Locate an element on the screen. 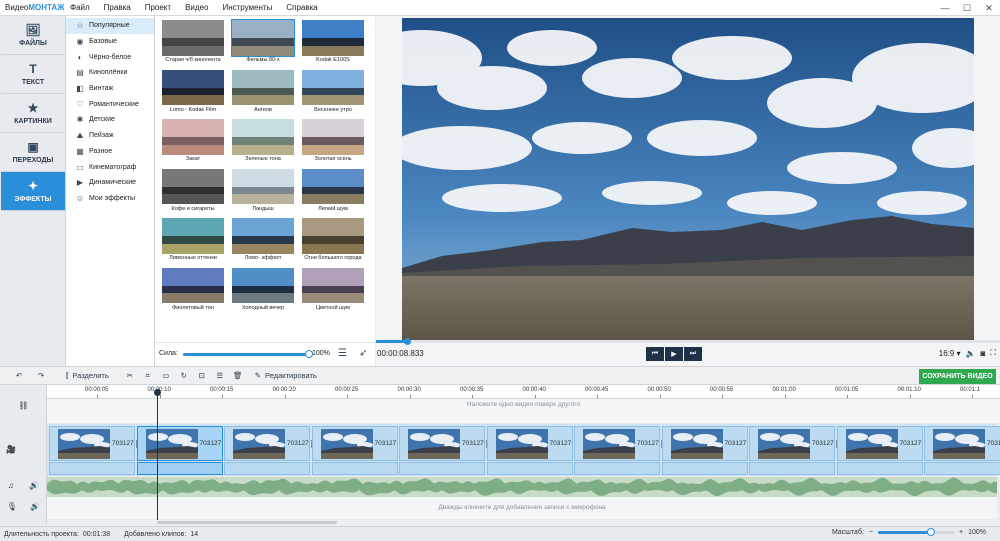 Image resolution: width=1000 pixels, height=541 pixels. category-item: ◐ Чёрно-белое is located at coordinates (110, 57).